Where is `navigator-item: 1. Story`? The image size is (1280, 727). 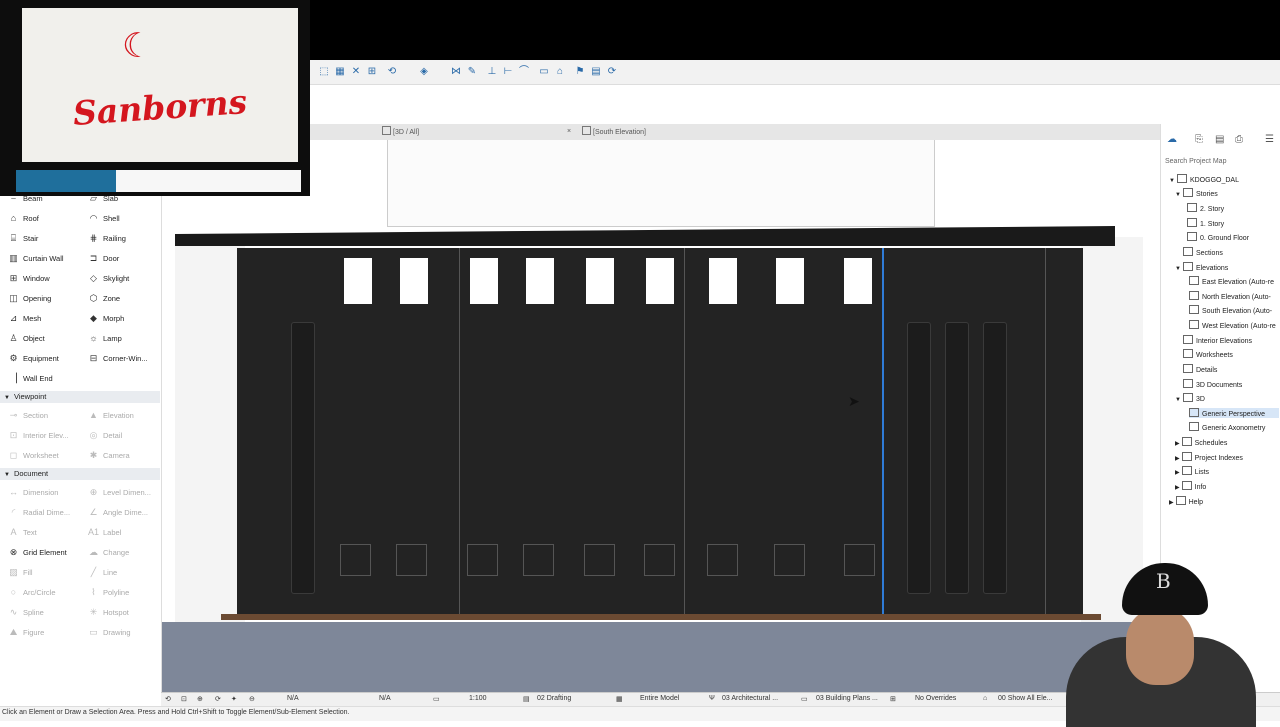 navigator-item: 1. Story is located at coordinates (1205, 223).